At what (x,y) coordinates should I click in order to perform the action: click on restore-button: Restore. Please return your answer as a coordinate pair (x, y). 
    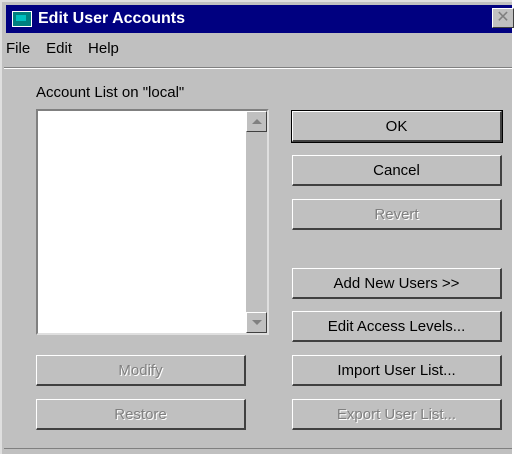
    Looking at the image, I should click on (141, 414).